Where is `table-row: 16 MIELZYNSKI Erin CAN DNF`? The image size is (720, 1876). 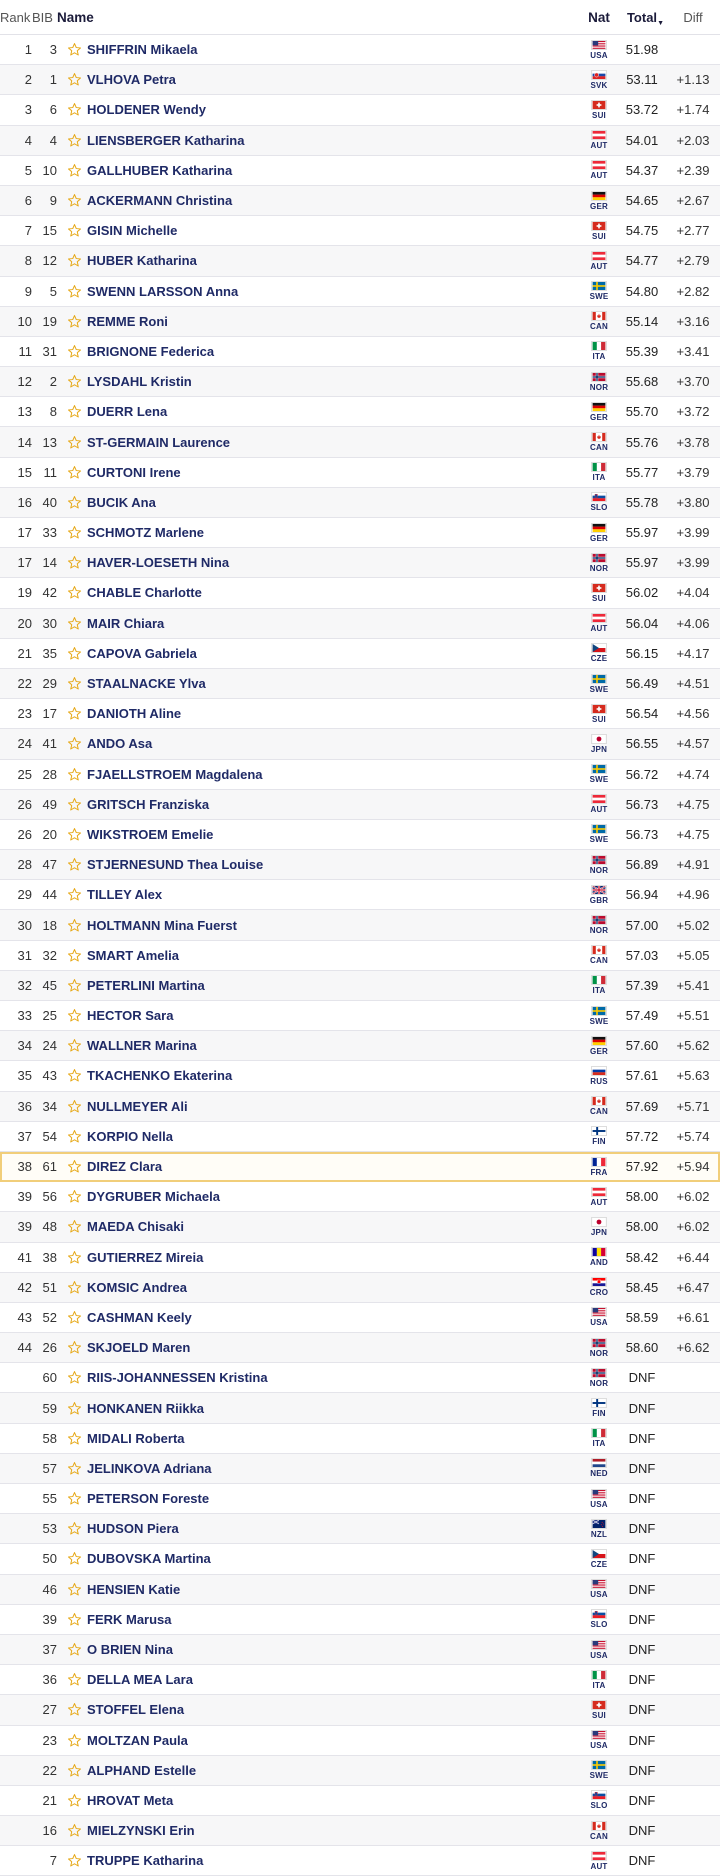
table-row: 16 MIELZYNSKI Erin CAN DNF is located at coordinates (360, 1831).